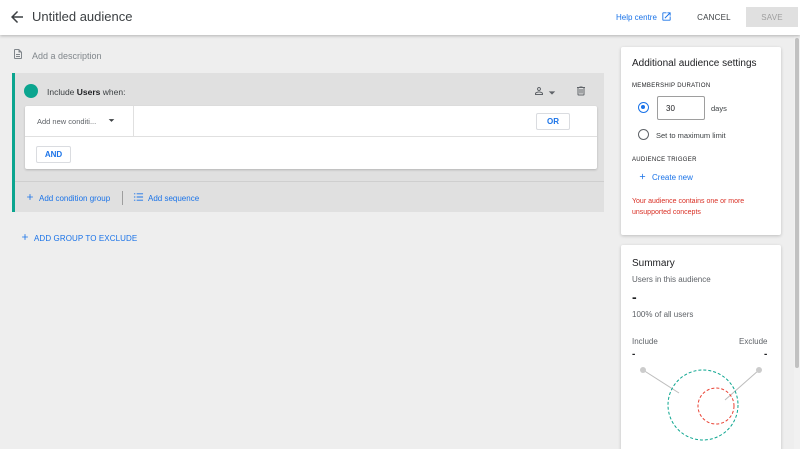 This screenshot has height=449, width=800. I want to click on help-centre-link: Help centre, so click(644, 17).